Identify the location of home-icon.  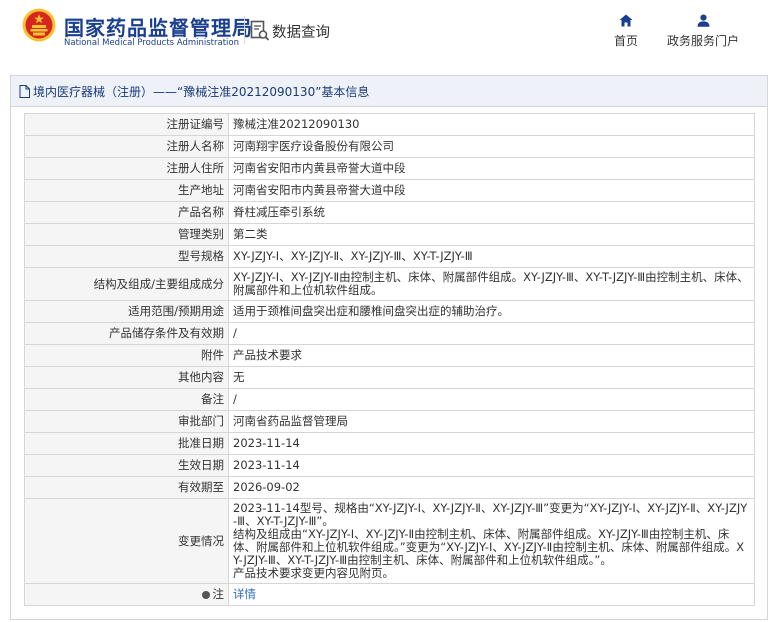
(626, 20).